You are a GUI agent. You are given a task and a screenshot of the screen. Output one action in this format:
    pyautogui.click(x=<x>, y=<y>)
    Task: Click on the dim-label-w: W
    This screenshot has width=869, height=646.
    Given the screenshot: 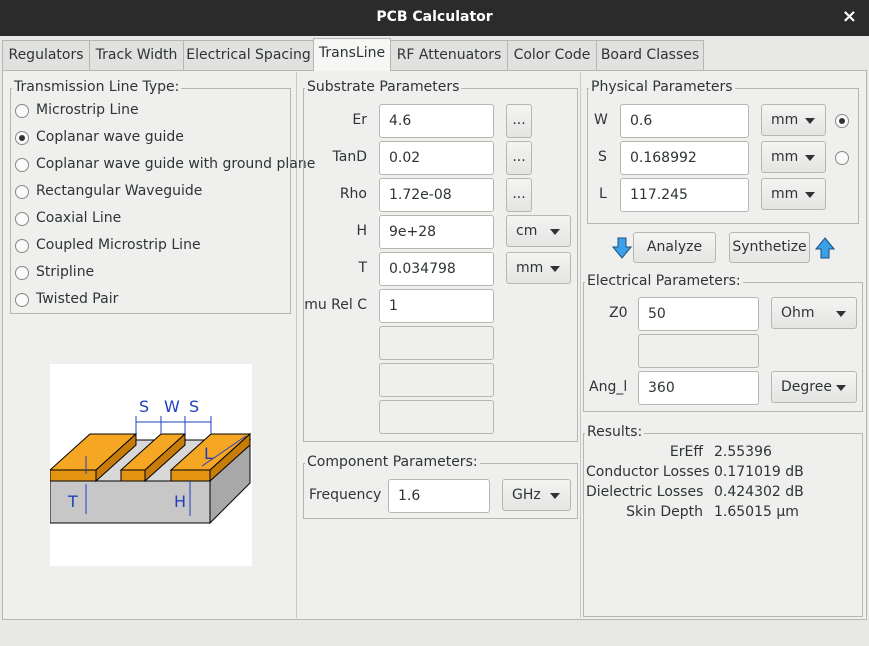 What is the action you would take?
    pyautogui.click(x=172, y=406)
    